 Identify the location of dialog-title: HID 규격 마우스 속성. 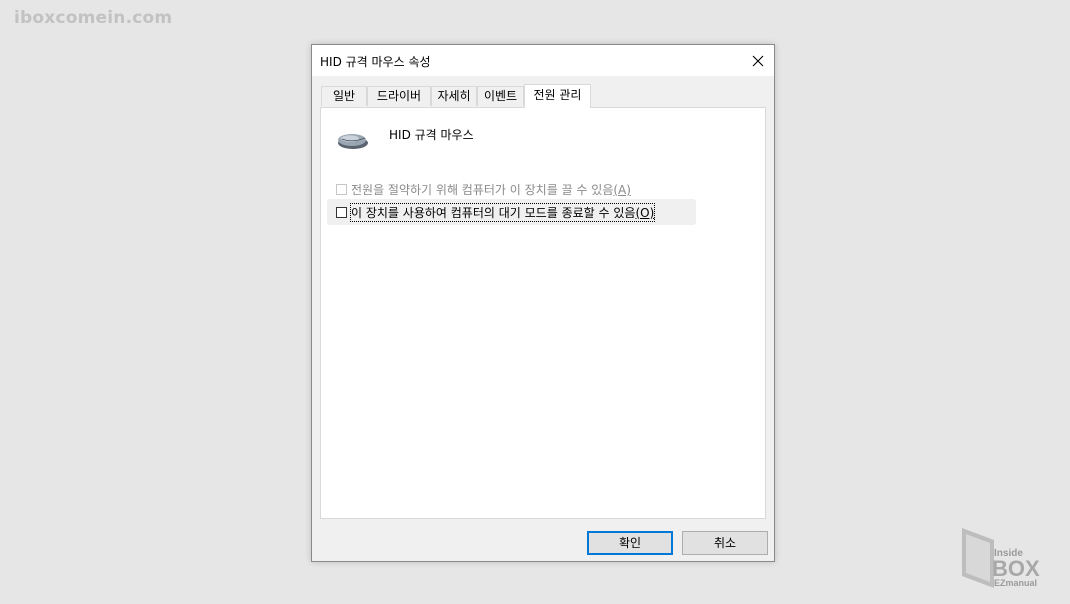
(375, 62).